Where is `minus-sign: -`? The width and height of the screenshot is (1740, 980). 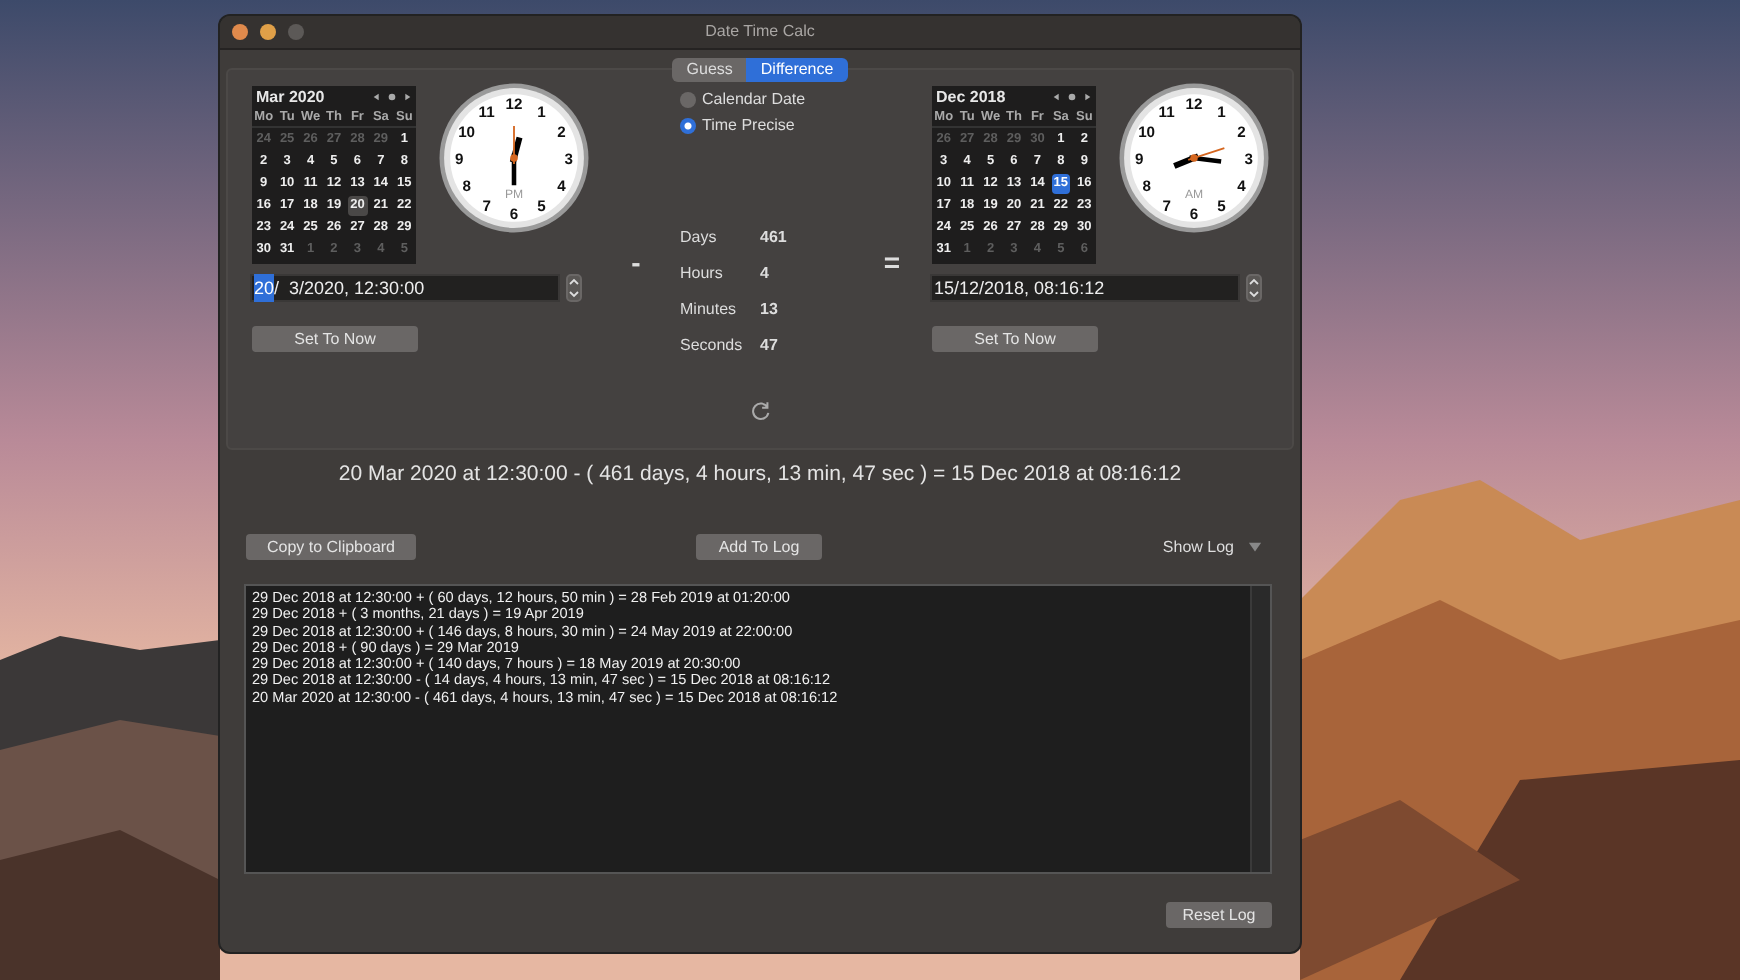 minus-sign: - is located at coordinates (636, 262).